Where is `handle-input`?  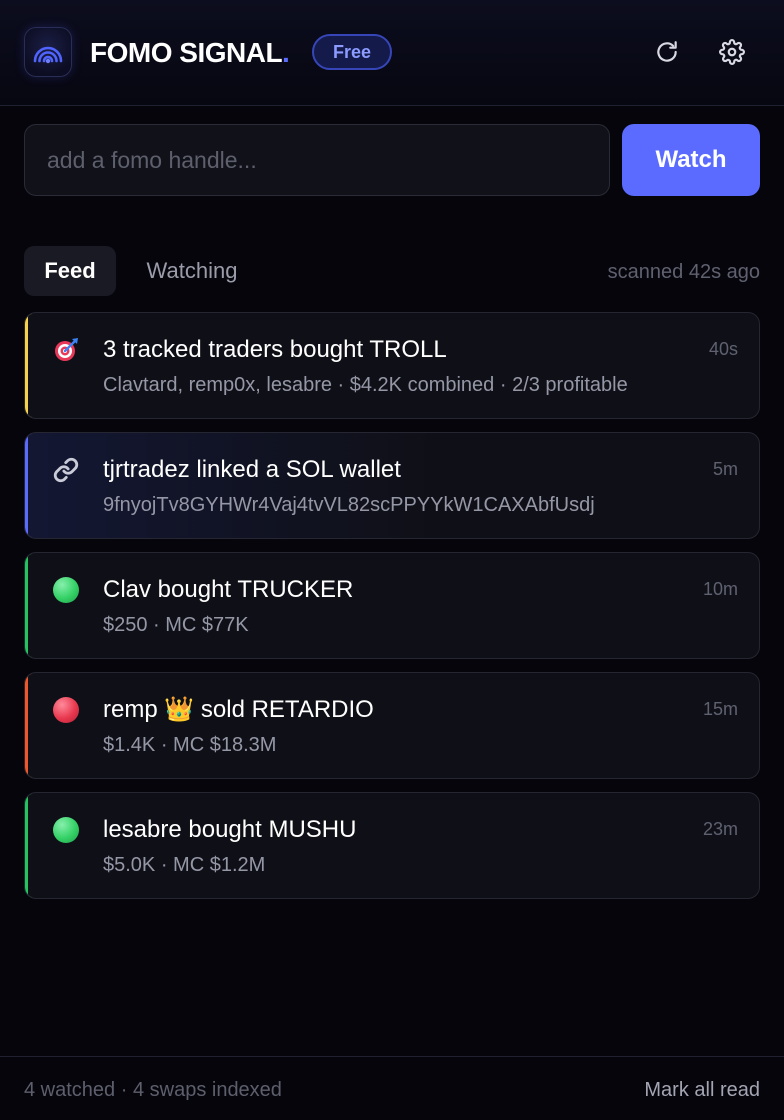
handle-input is located at coordinates (317, 160).